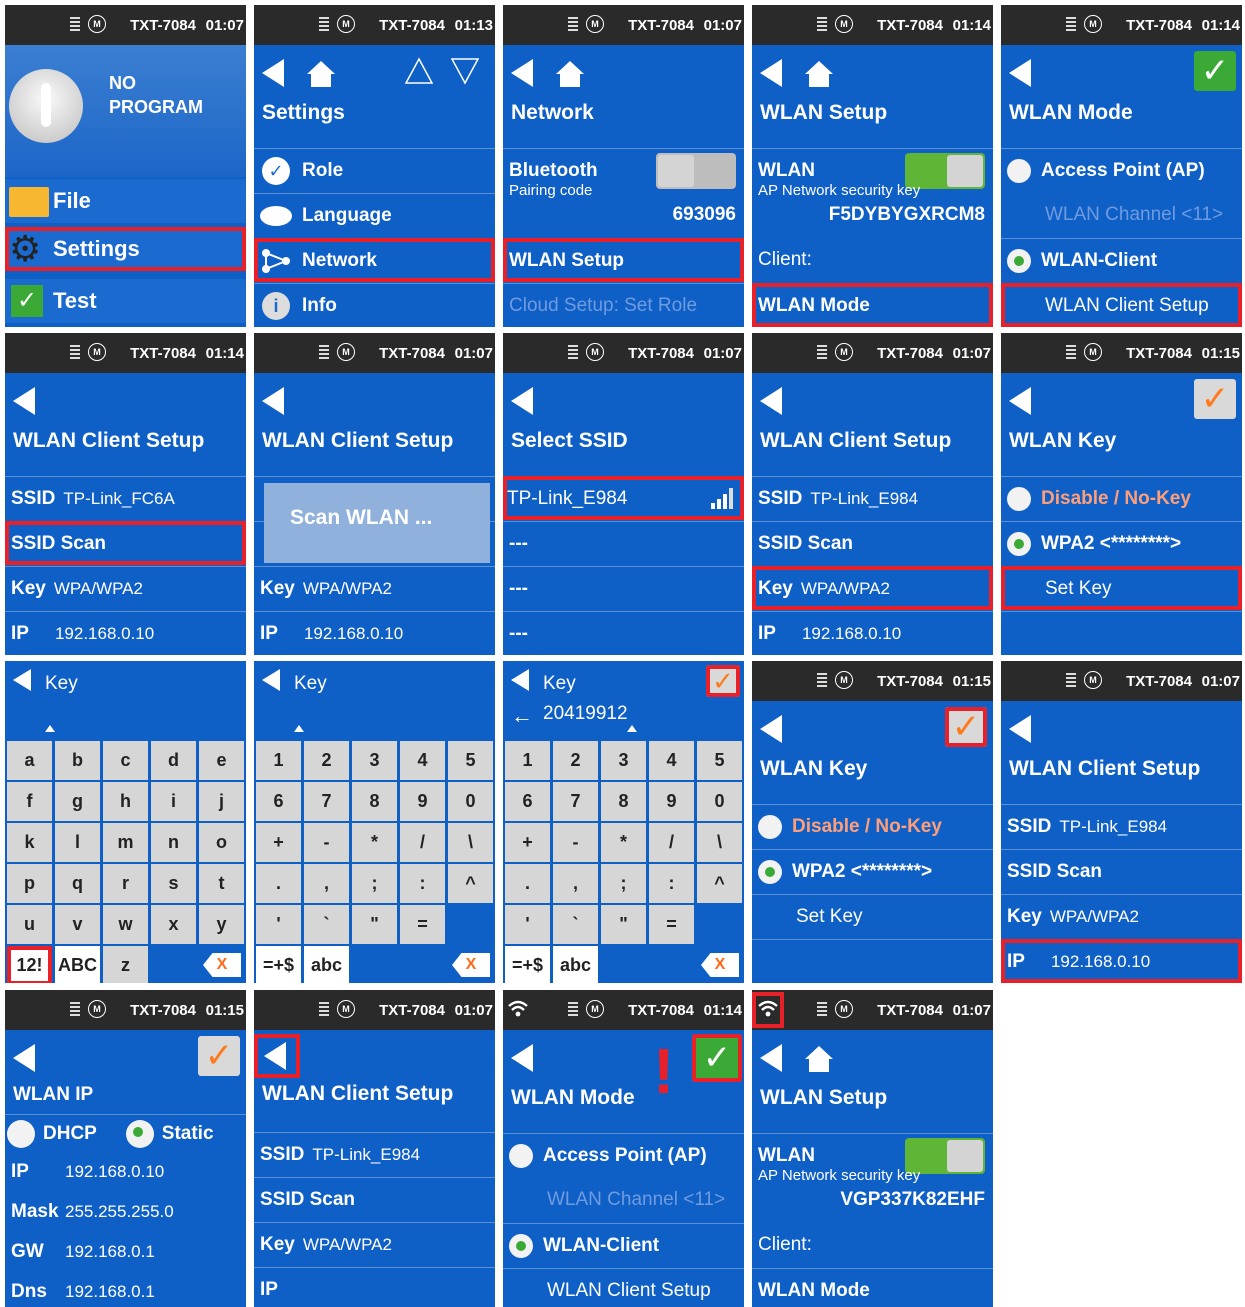 The image size is (1245, 1307). What do you see at coordinates (125, 760) in the screenshot?
I see `key: c` at bounding box center [125, 760].